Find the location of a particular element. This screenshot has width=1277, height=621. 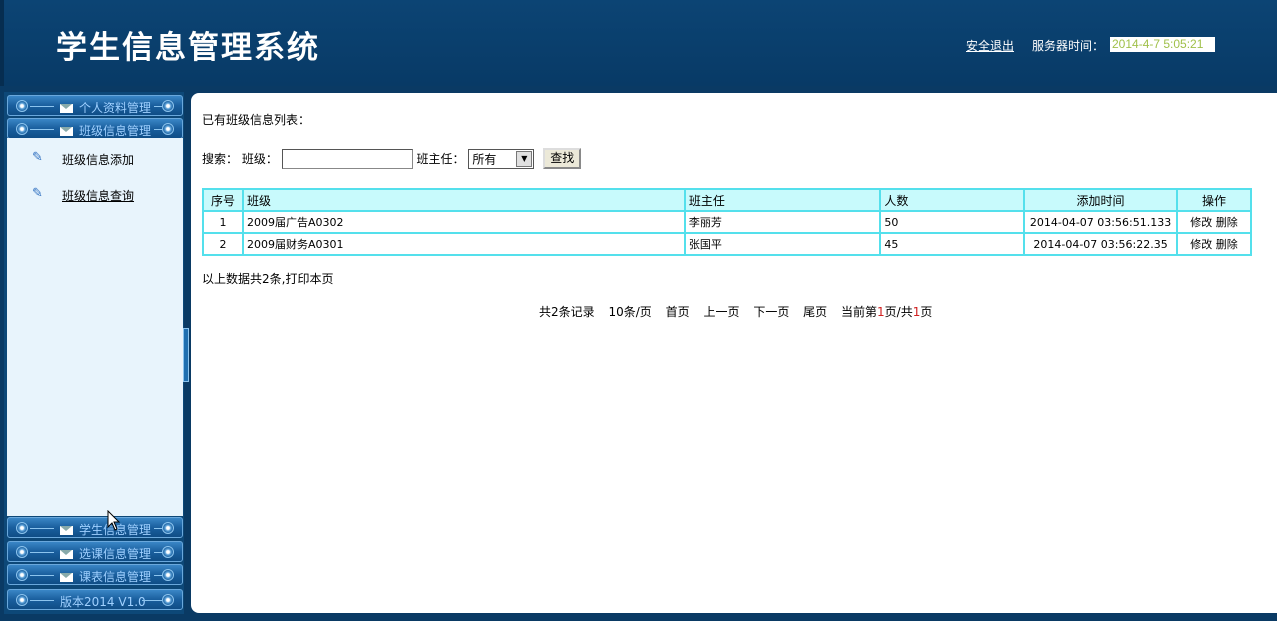

app-title: 学生信息管理系统 is located at coordinates (188, 48).